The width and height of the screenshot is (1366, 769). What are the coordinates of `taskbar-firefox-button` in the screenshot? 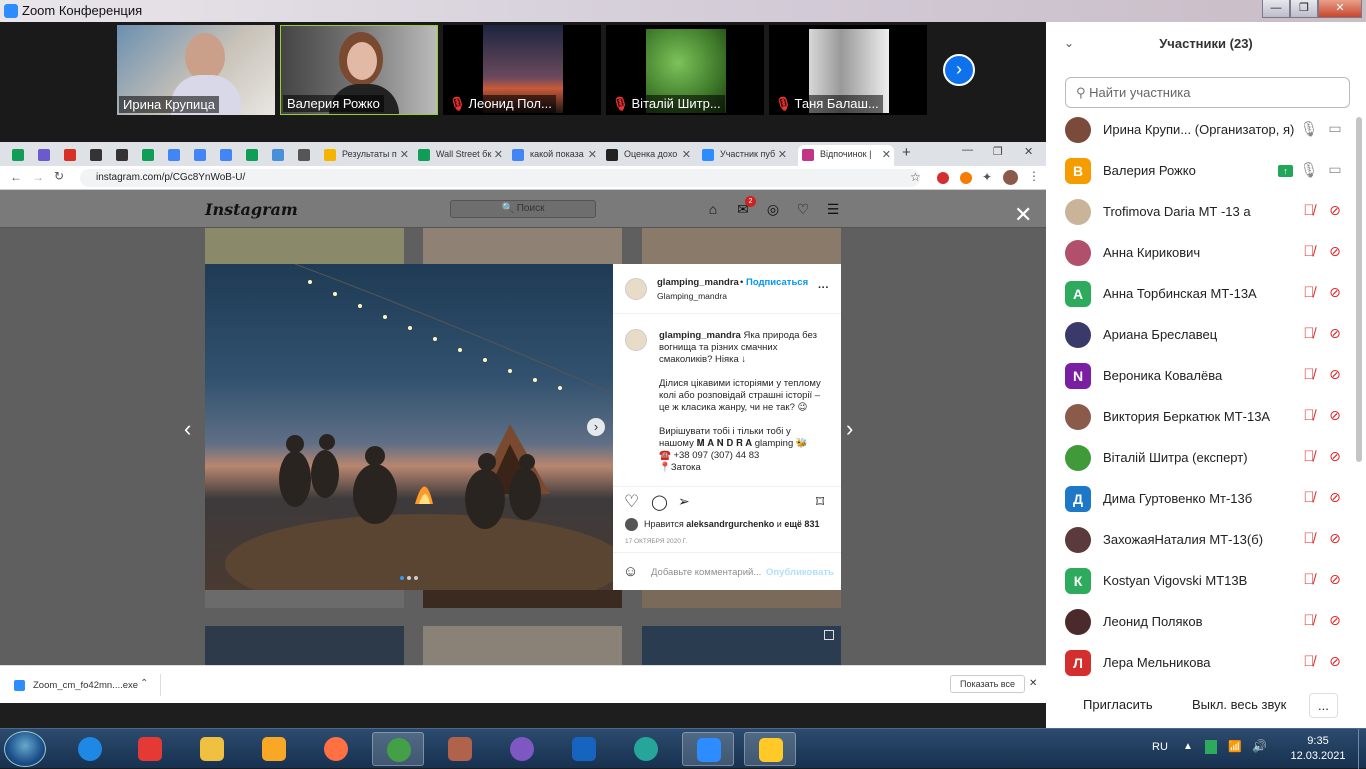 It's located at (336, 749).